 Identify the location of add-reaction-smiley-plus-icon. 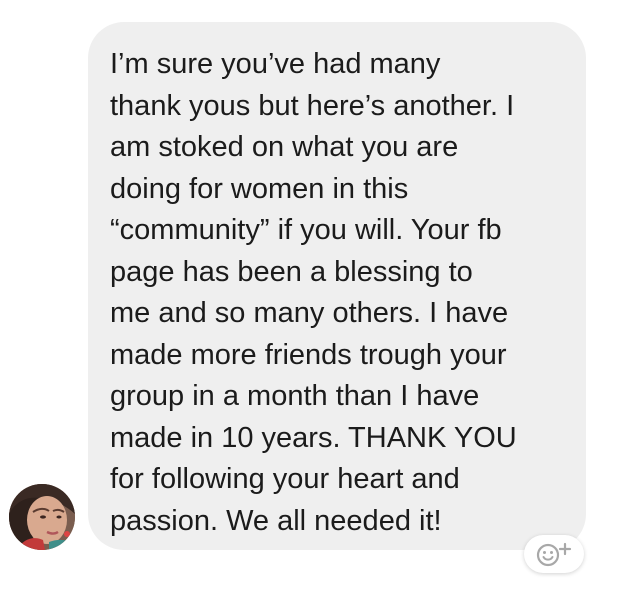
(554, 554).